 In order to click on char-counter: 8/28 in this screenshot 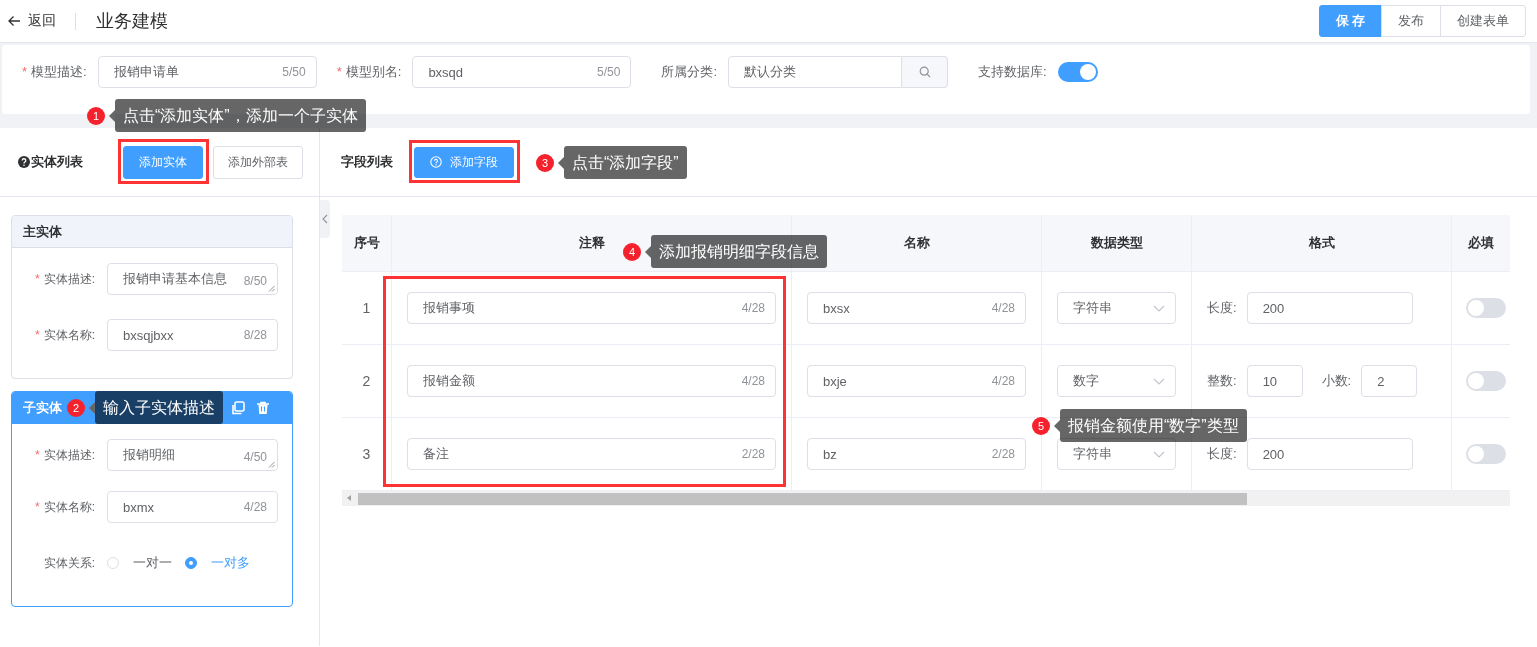, I will do `click(255, 335)`.